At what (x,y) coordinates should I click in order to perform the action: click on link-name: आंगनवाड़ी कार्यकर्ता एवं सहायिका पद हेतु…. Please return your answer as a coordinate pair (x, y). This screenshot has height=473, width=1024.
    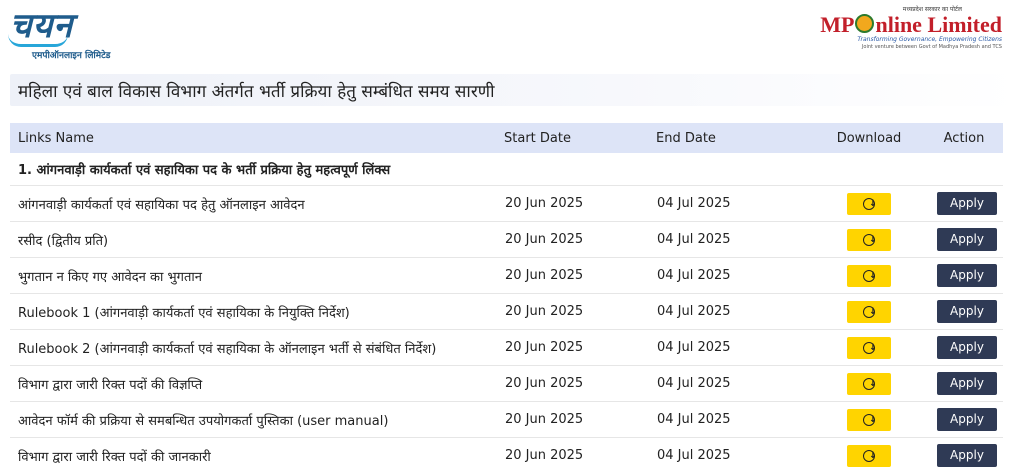
    Looking at the image, I should click on (257, 204).